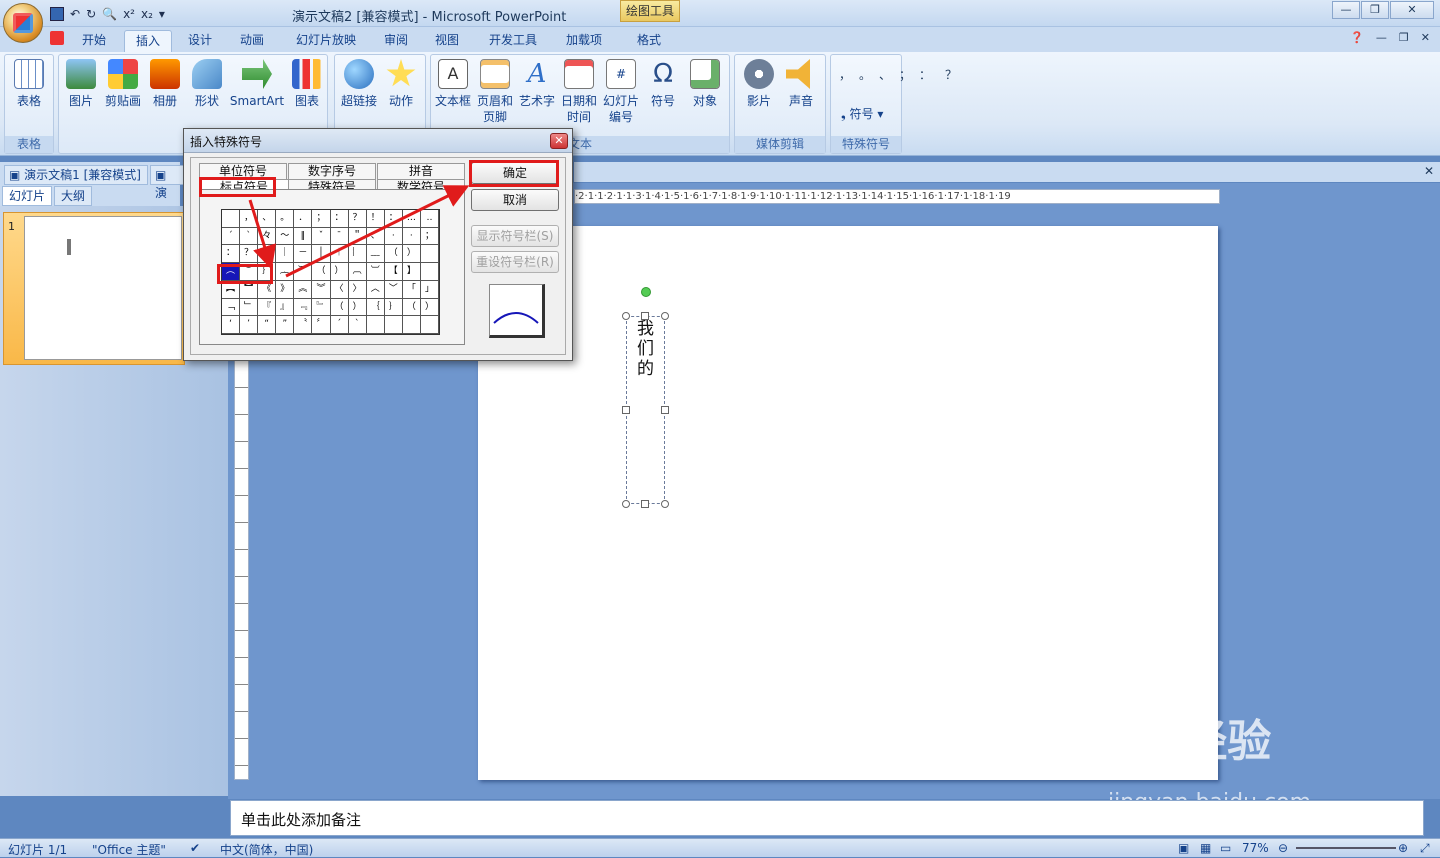  I want to click on symbol-cell: ﹃, so click(303, 307).